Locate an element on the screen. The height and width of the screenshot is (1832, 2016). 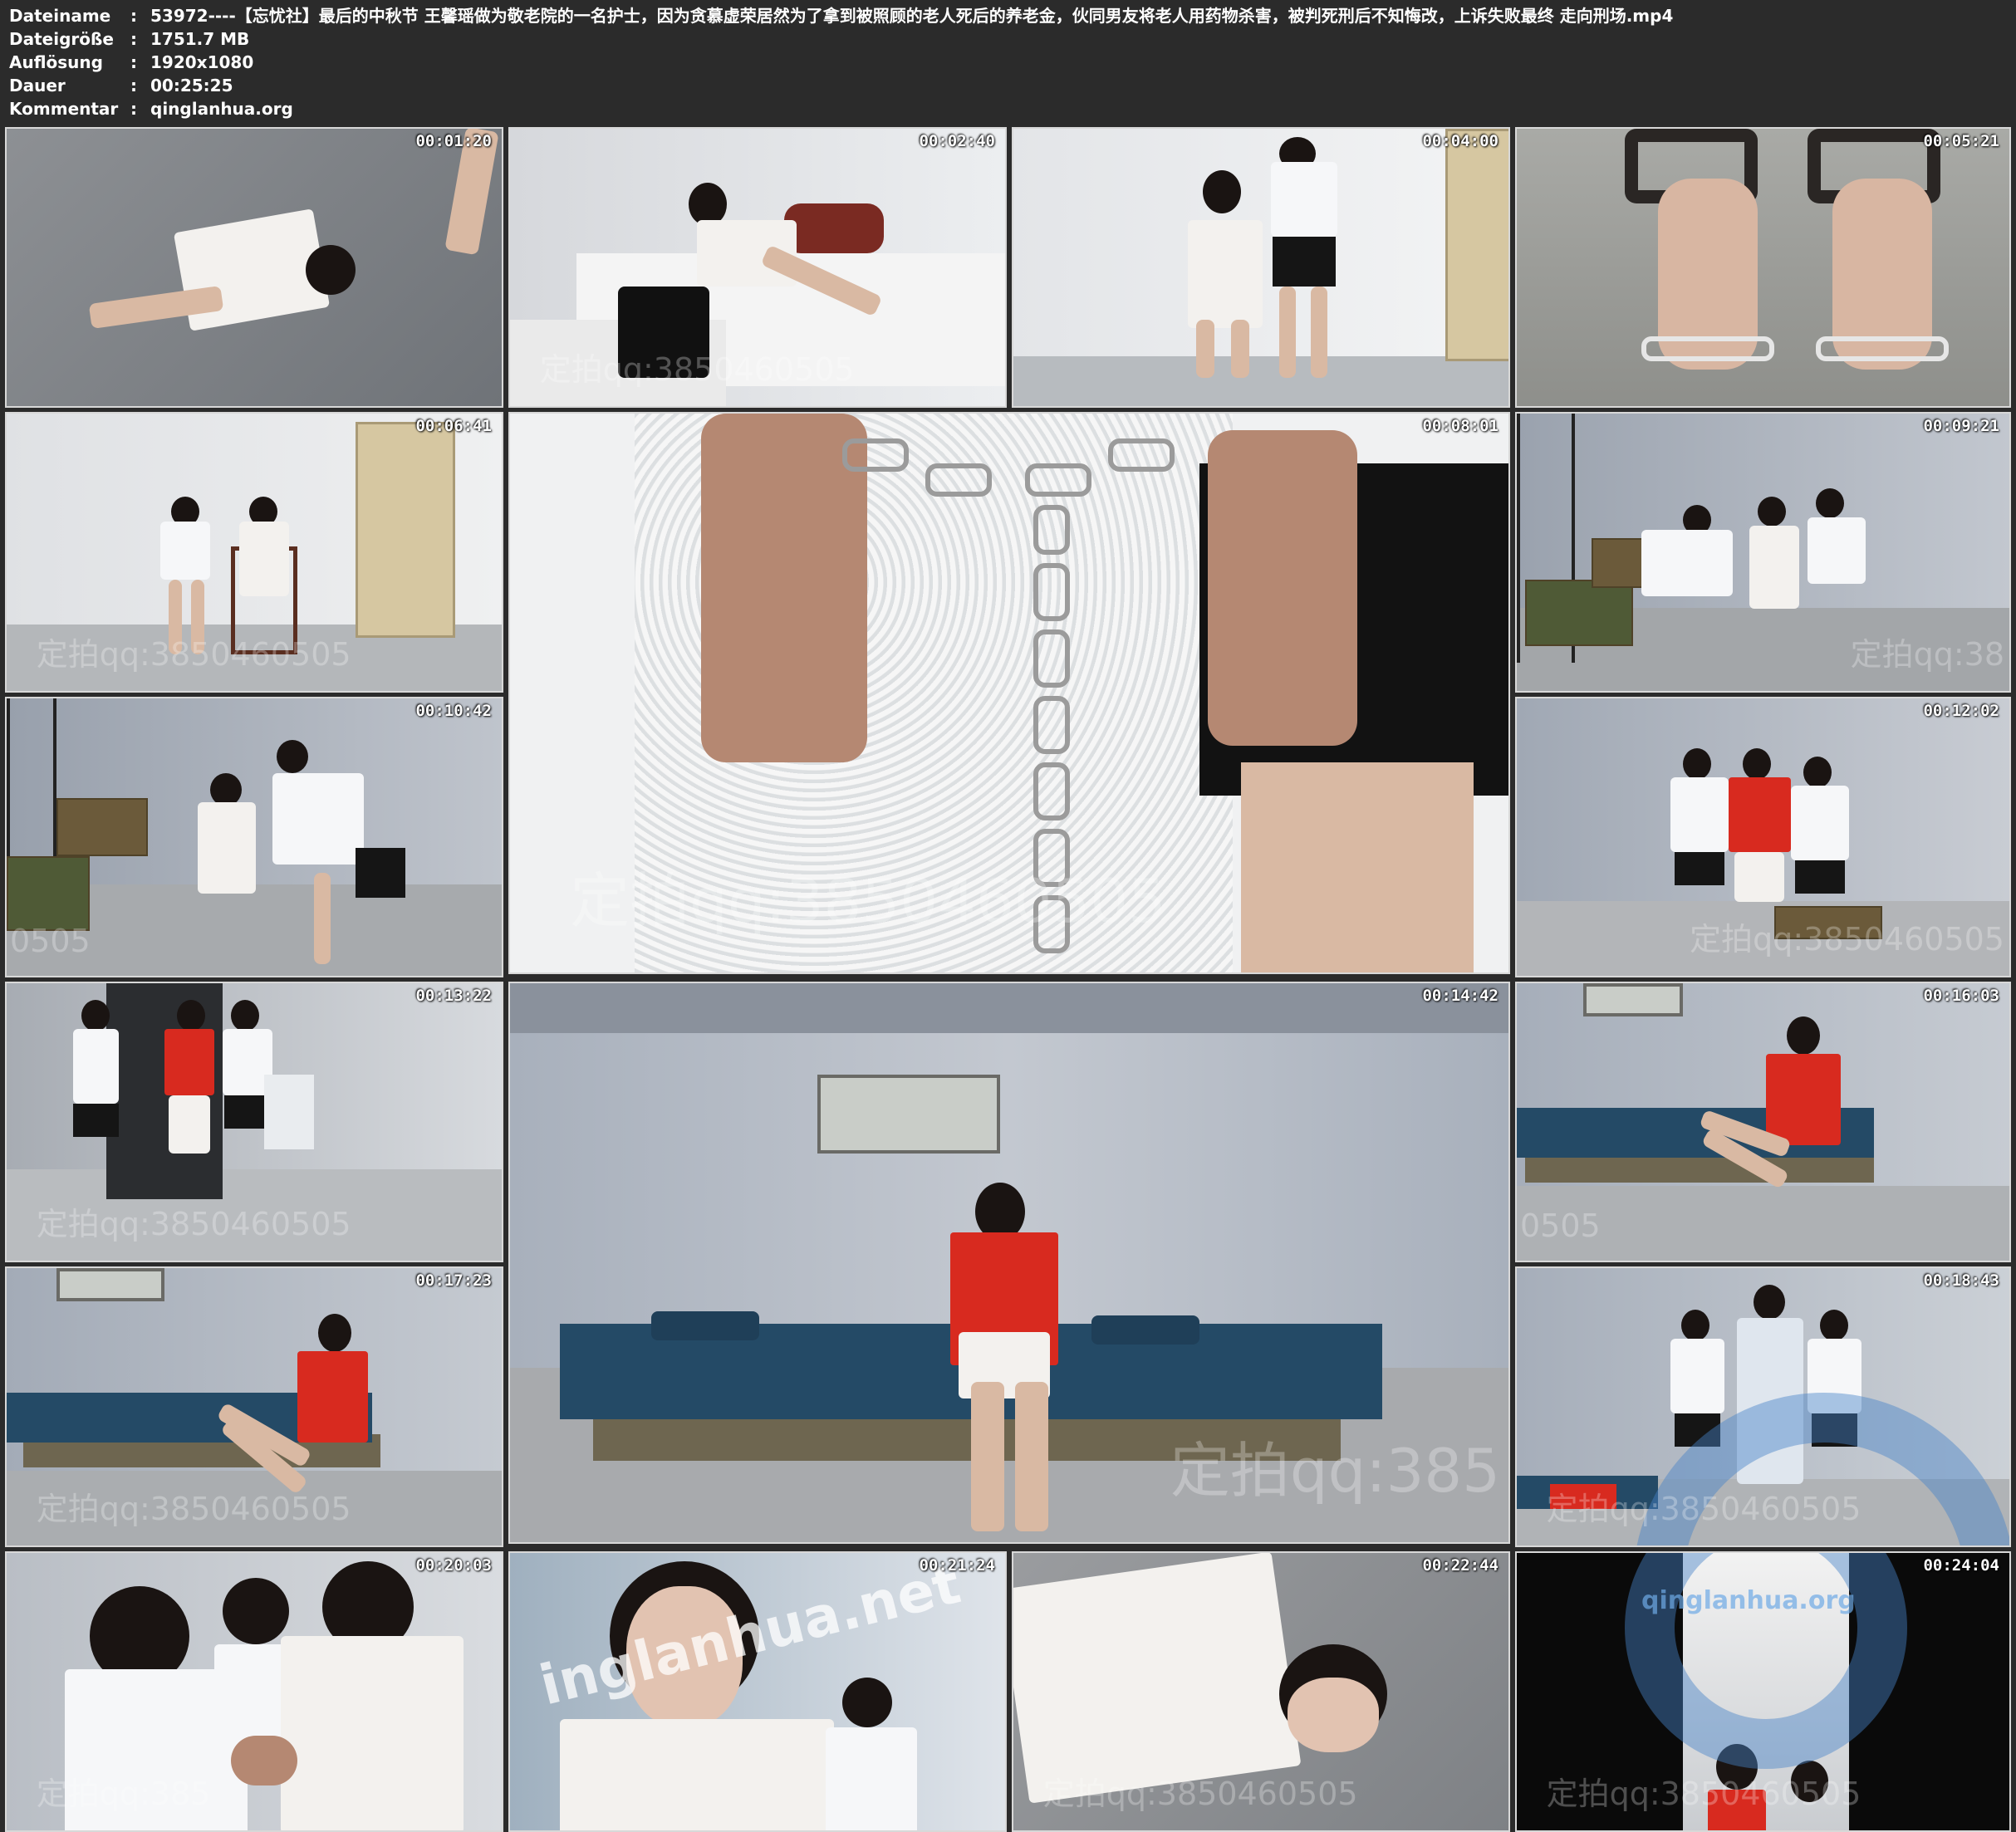
thumbnail-frame: 00:22:44 定拍qq:3850460505 is located at coordinates (1261, 1691).